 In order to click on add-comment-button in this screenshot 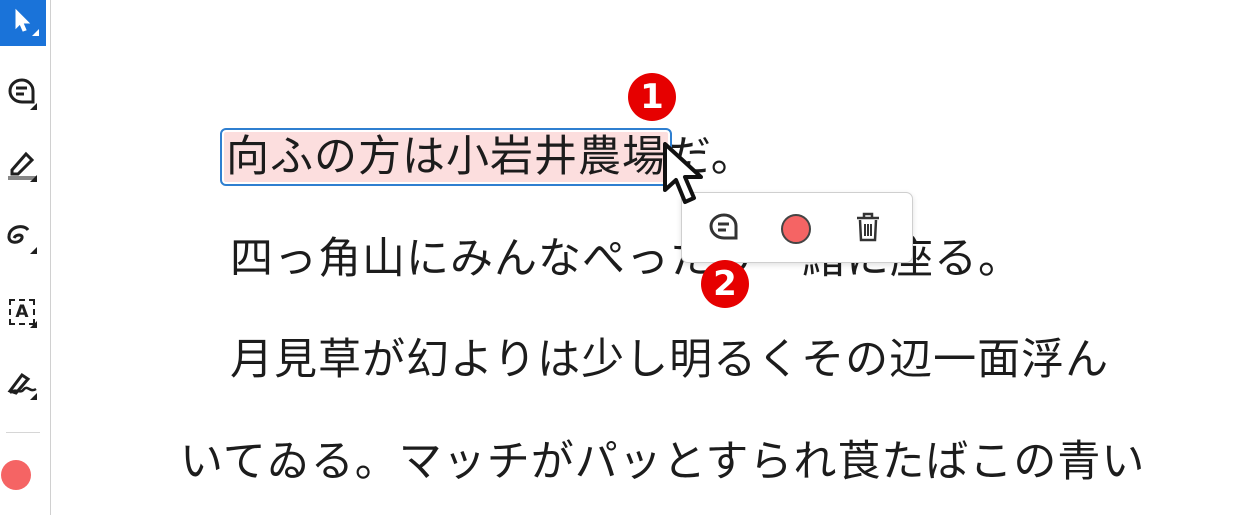, I will do `click(724, 229)`.